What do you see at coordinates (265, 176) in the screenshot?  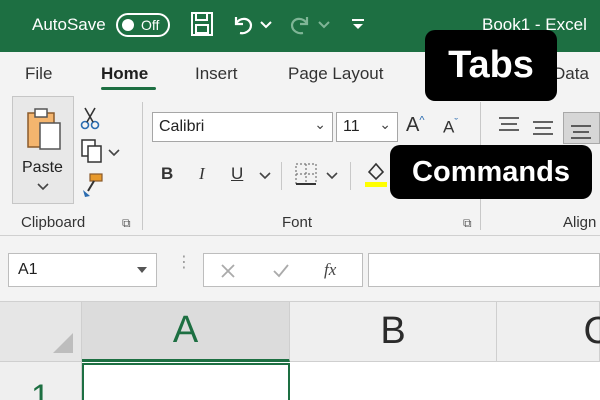 I see `underline-dropdown-icon` at bounding box center [265, 176].